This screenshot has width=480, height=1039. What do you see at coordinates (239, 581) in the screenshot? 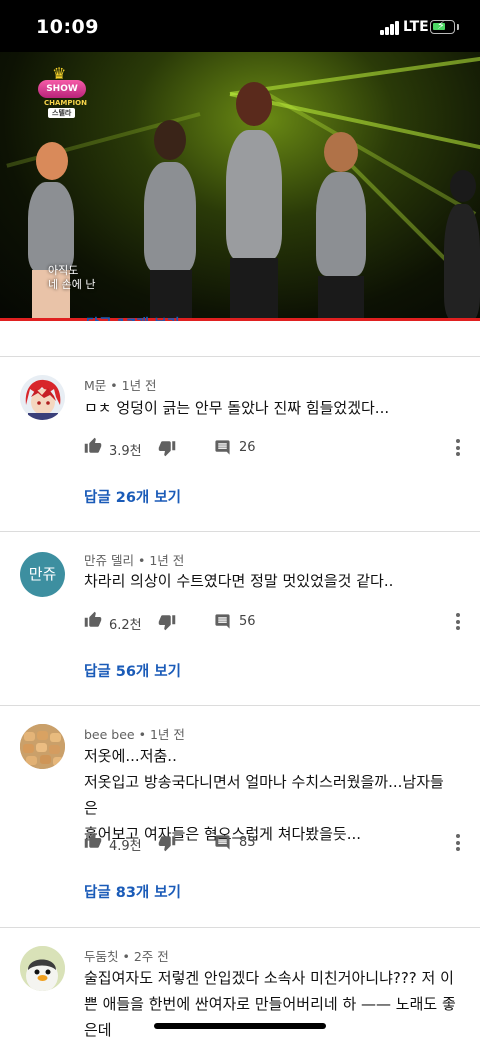
I see `comment-text: 차라리 의상이 수트였다면 정말 멋있었을것 같다..` at bounding box center [239, 581].